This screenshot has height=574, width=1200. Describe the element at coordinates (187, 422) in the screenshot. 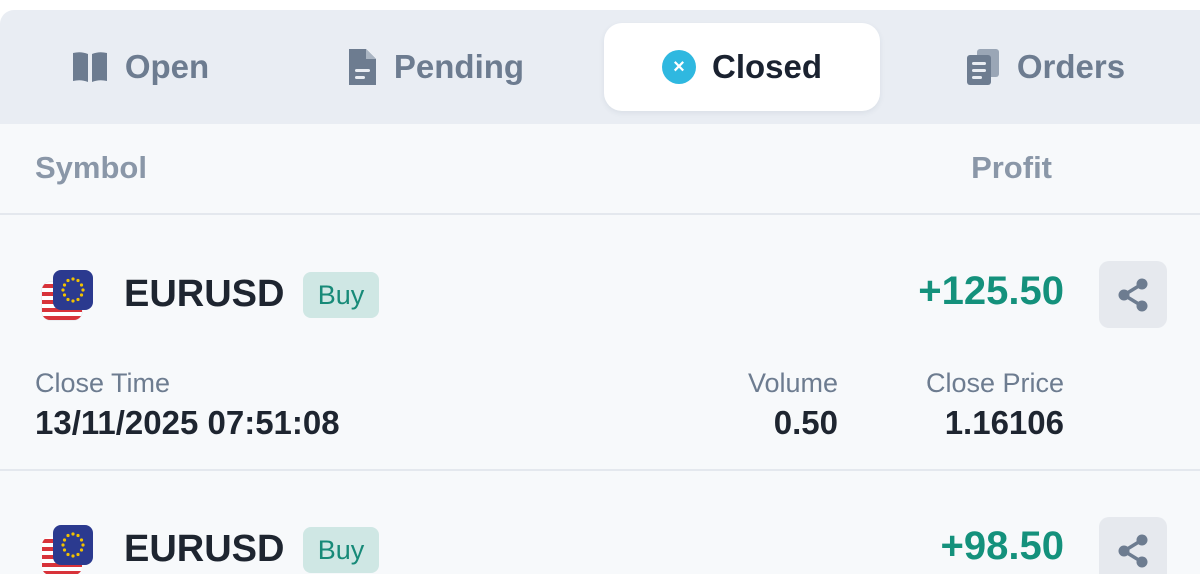

I see `close-time-value: 13/11/2025 07:51:08` at that location.